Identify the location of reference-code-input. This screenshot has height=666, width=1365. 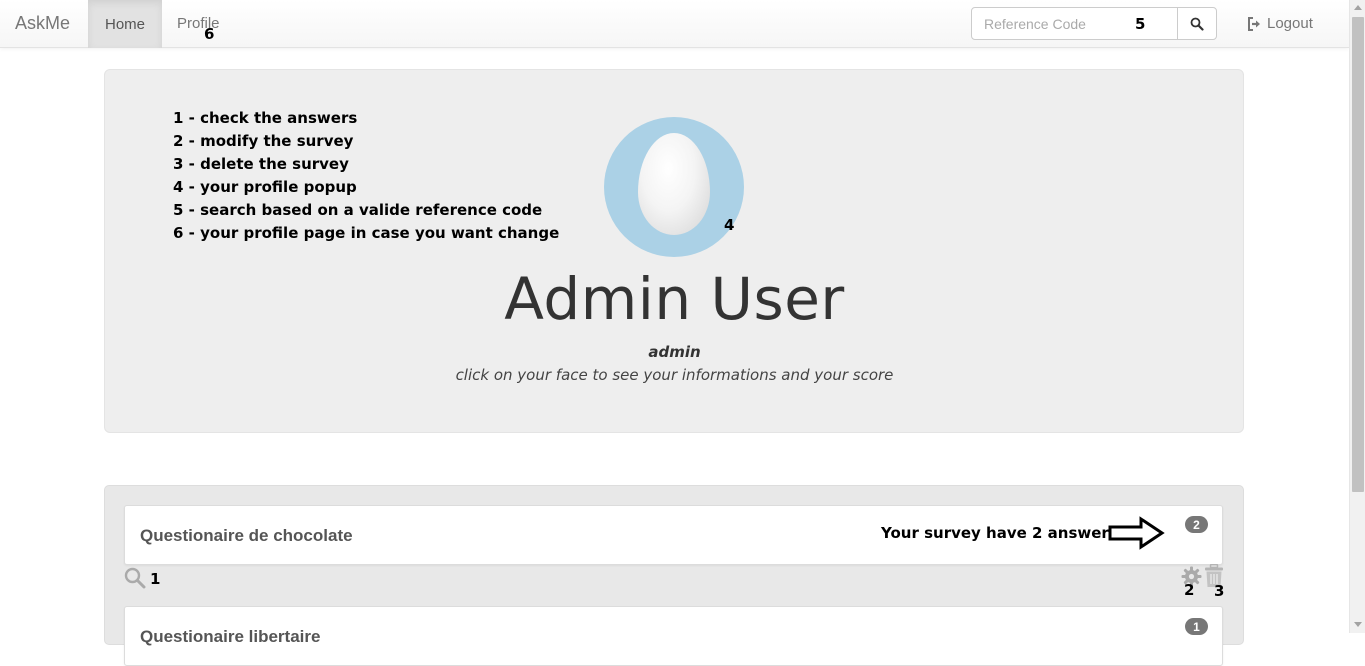
(1074, 23).